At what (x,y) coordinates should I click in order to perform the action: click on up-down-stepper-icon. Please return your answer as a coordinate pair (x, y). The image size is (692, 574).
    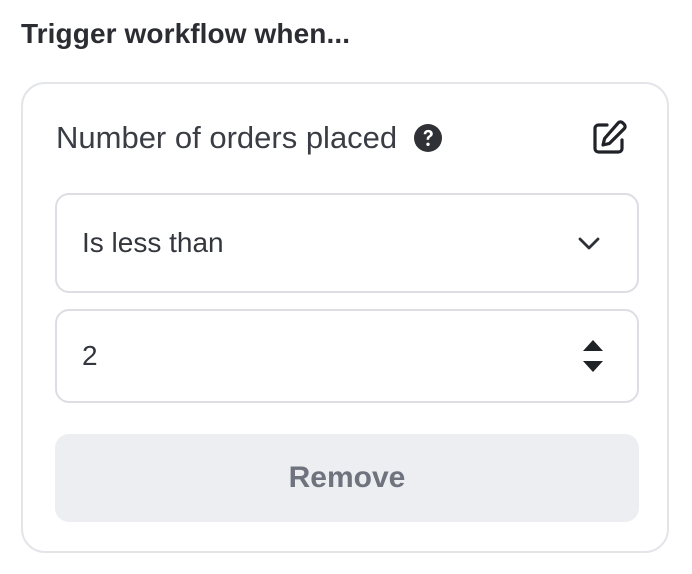
    Looking at the image, I should click on (593, 356).